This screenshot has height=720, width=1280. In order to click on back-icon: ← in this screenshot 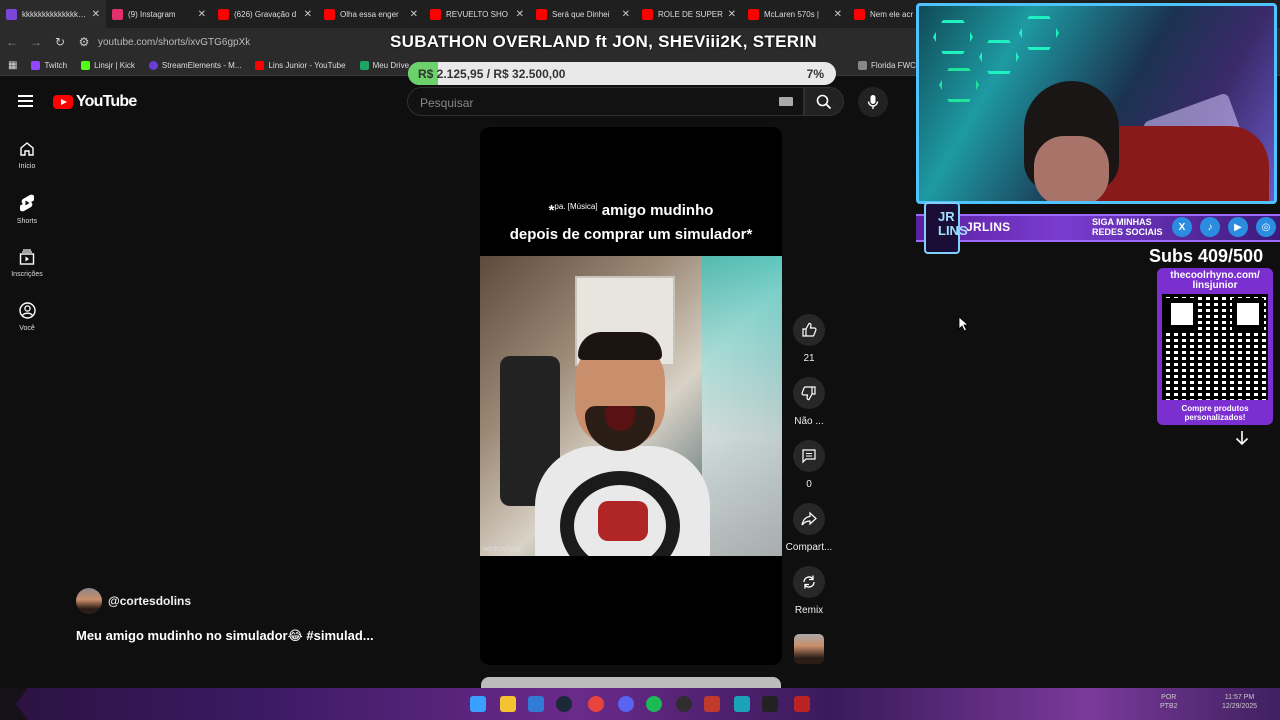, I will do `click(12, 42)`.